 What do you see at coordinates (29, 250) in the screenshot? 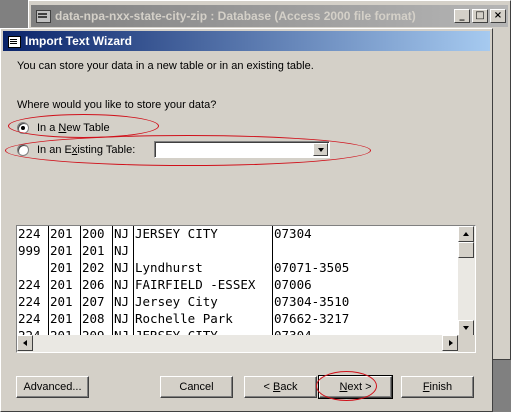
I see `table-cell: 999` at bounding box center [29, 250].